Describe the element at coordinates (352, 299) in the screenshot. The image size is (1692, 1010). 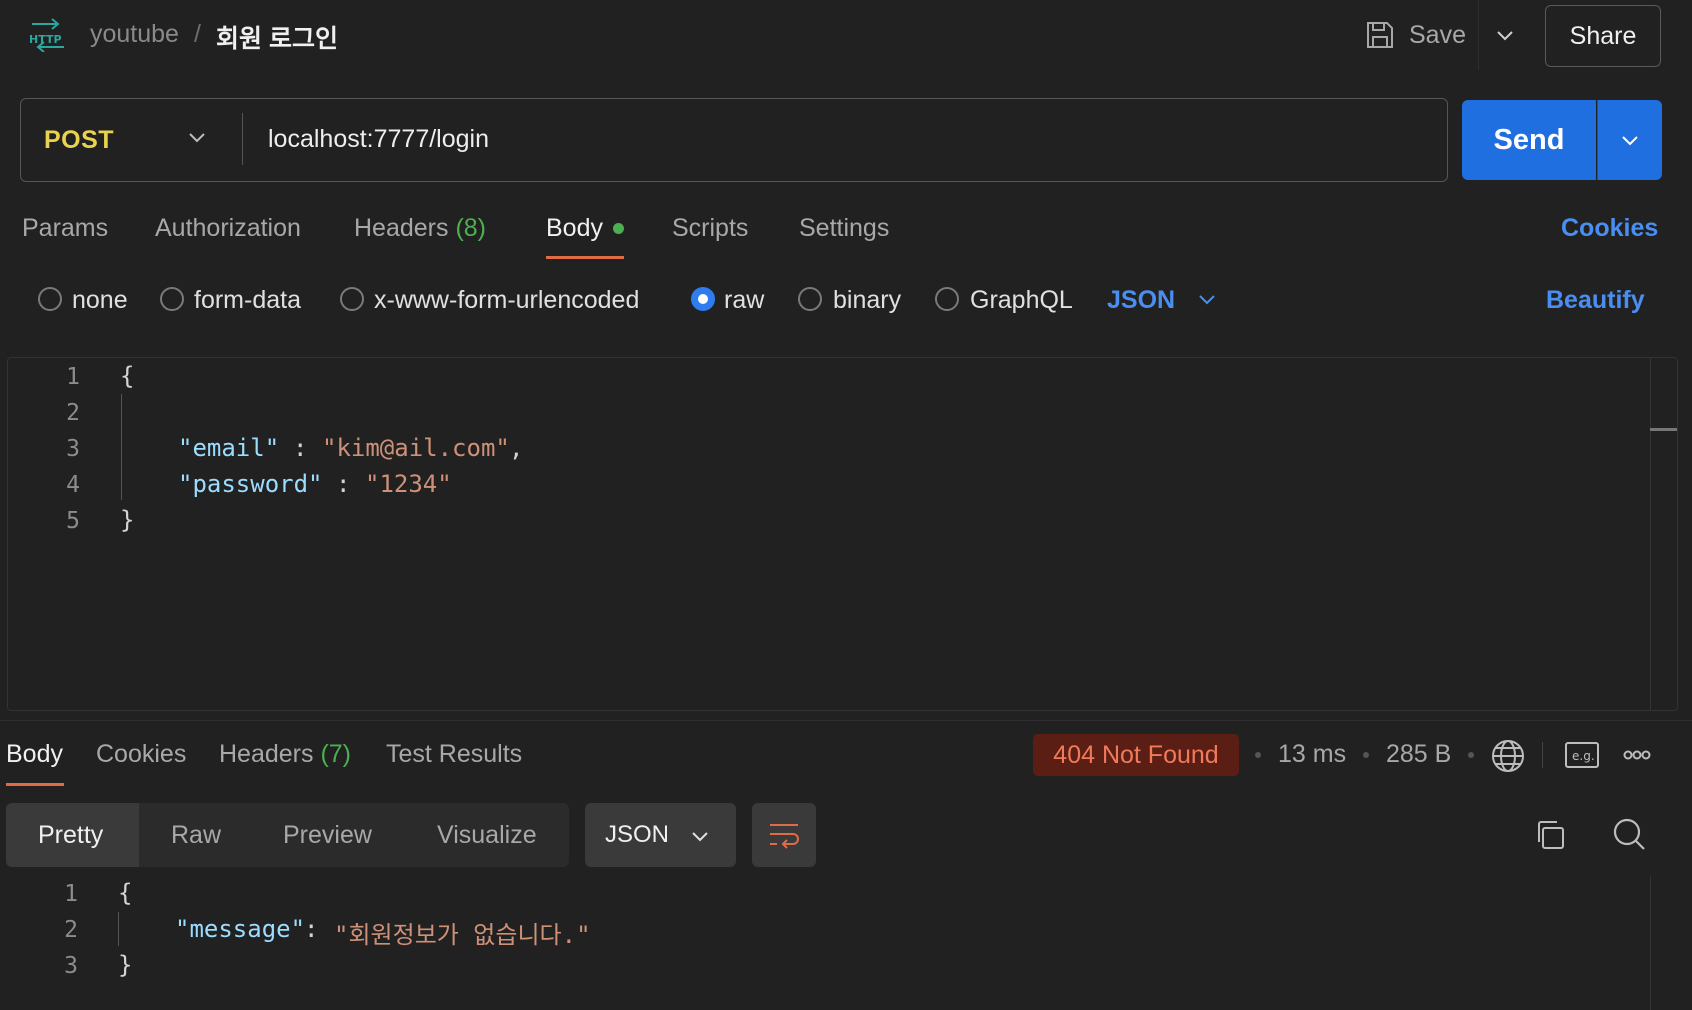
I see `radio-urlencoded` at that location.